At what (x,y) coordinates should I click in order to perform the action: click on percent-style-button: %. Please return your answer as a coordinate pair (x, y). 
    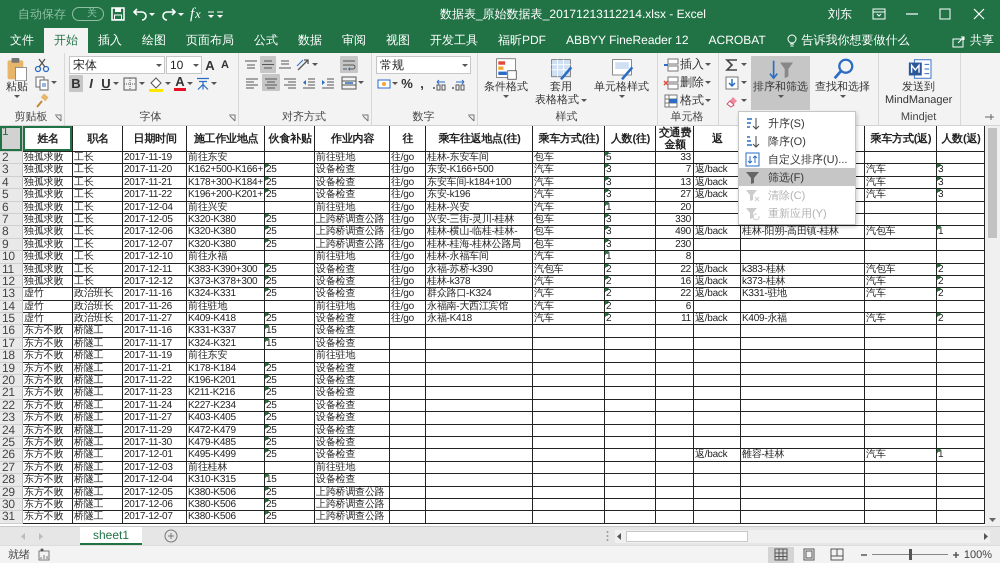
    Looking at the image, I should click on (407, 83).